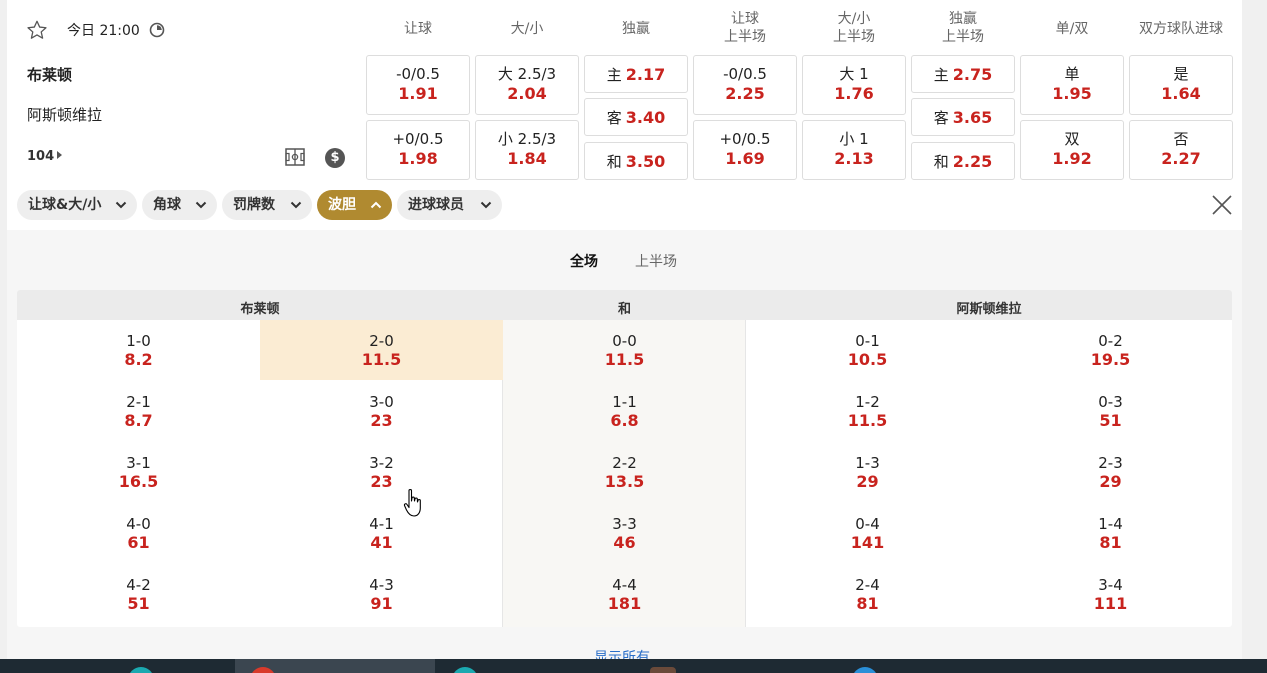 The width and height of the screenshot is (1267, 673). Describe the element at coordinates (1110, 350) in the screenshot. I see `score-cell: 0-2 19.5` at that location.